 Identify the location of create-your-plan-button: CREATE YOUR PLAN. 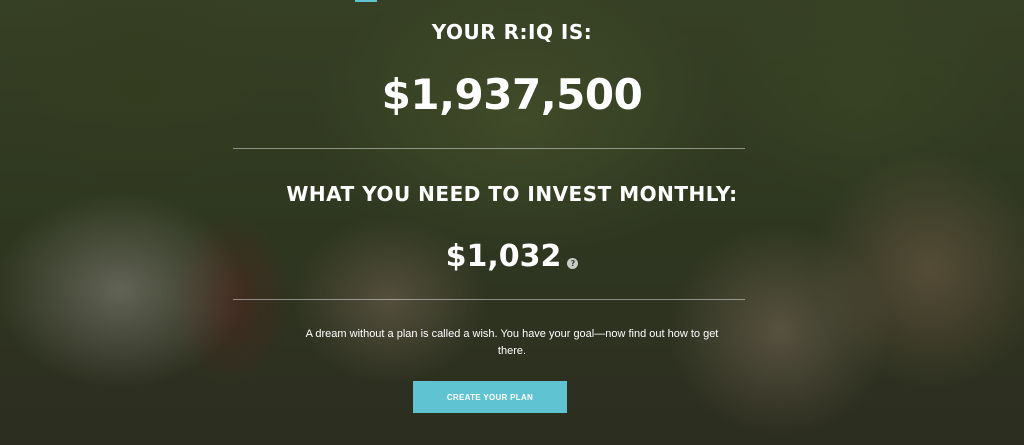
(490, 397).